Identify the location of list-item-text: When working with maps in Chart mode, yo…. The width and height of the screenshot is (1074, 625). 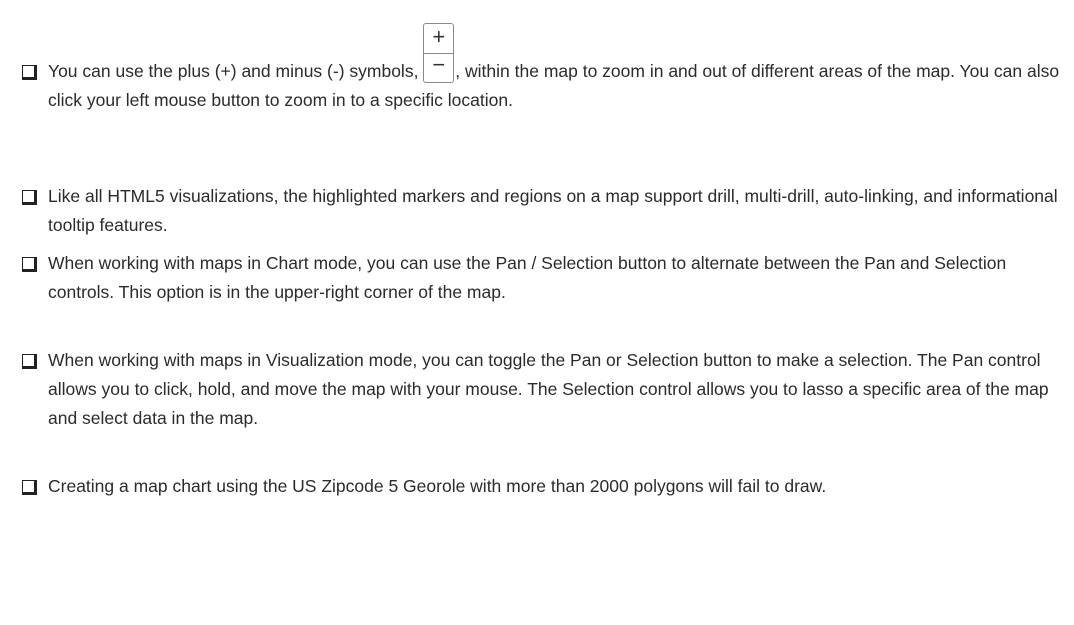
(527, 277).